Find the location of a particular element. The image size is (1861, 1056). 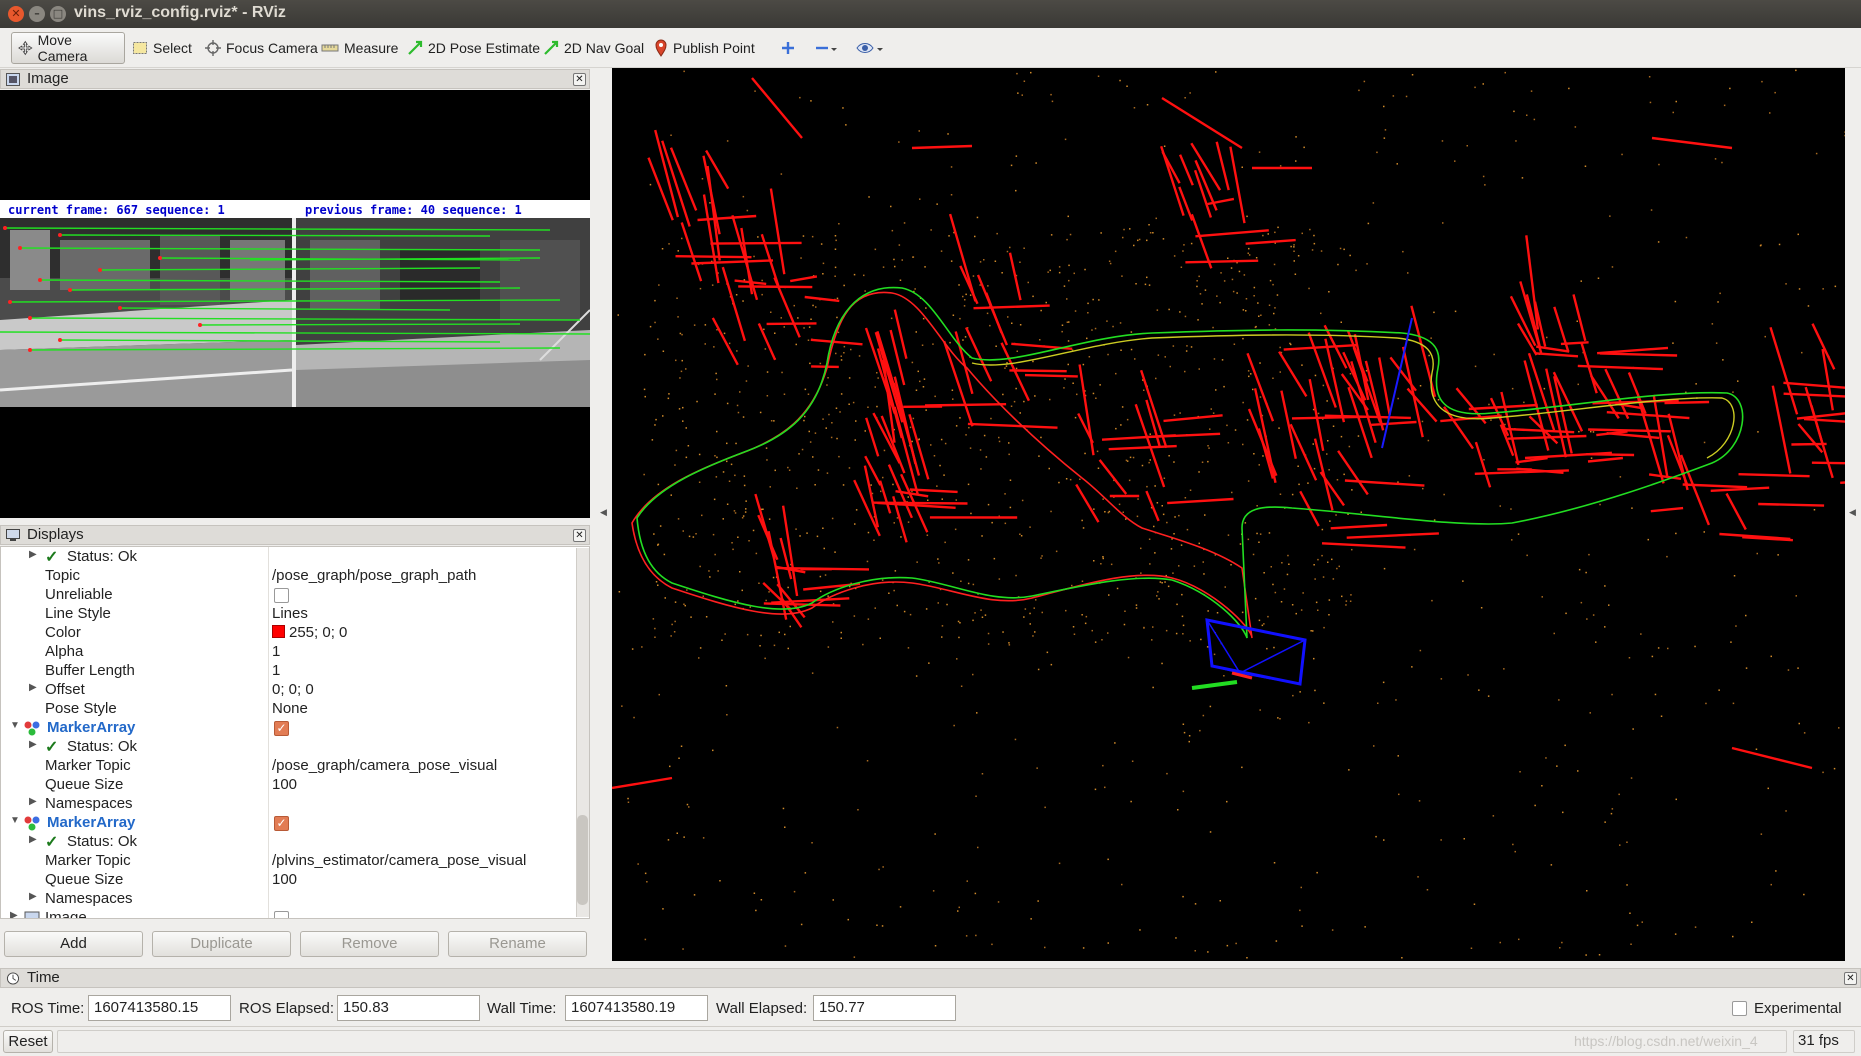

move-camera-tool: Move Camera is located at coordinates (68, 48).